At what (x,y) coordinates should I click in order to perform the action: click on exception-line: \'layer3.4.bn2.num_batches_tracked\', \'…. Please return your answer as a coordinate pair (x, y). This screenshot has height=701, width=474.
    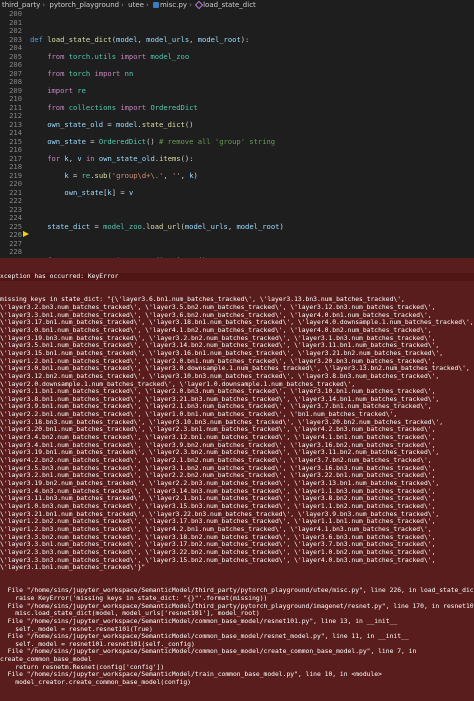
    Looking at the image, I should click on (218, 438).